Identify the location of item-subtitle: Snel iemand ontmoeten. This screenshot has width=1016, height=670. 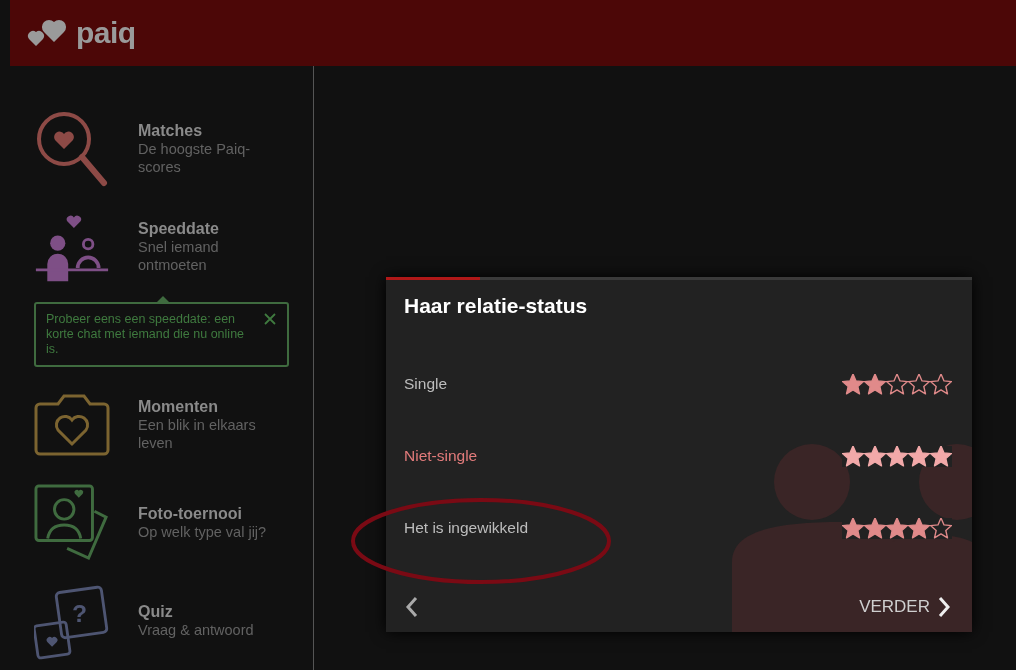
(179, 256).